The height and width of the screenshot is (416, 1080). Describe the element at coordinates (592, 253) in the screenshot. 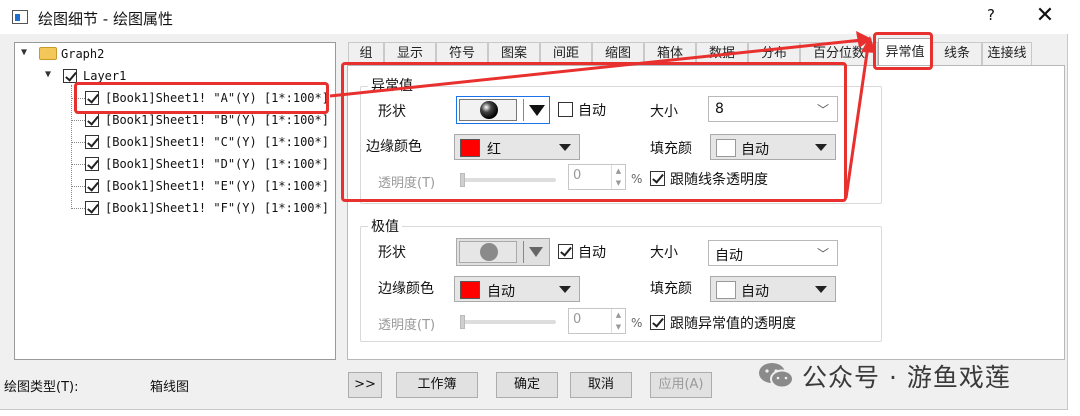

I see `auto-label: 自动` at that location.